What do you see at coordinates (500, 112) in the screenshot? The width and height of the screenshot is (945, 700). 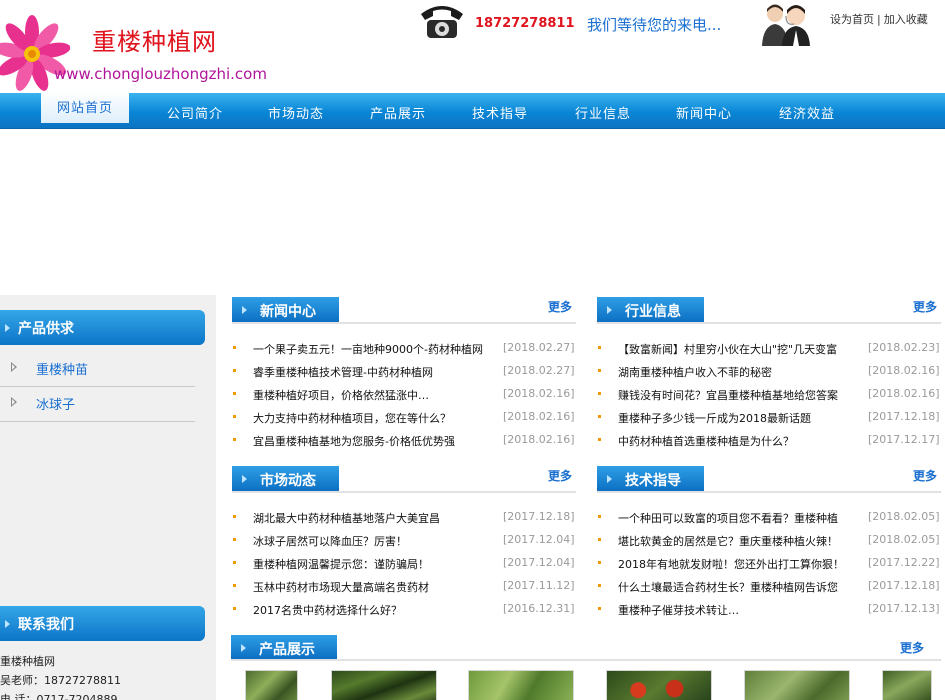 I see `nav-technical-guide: 技术指导` at bounding box center [500, 112].